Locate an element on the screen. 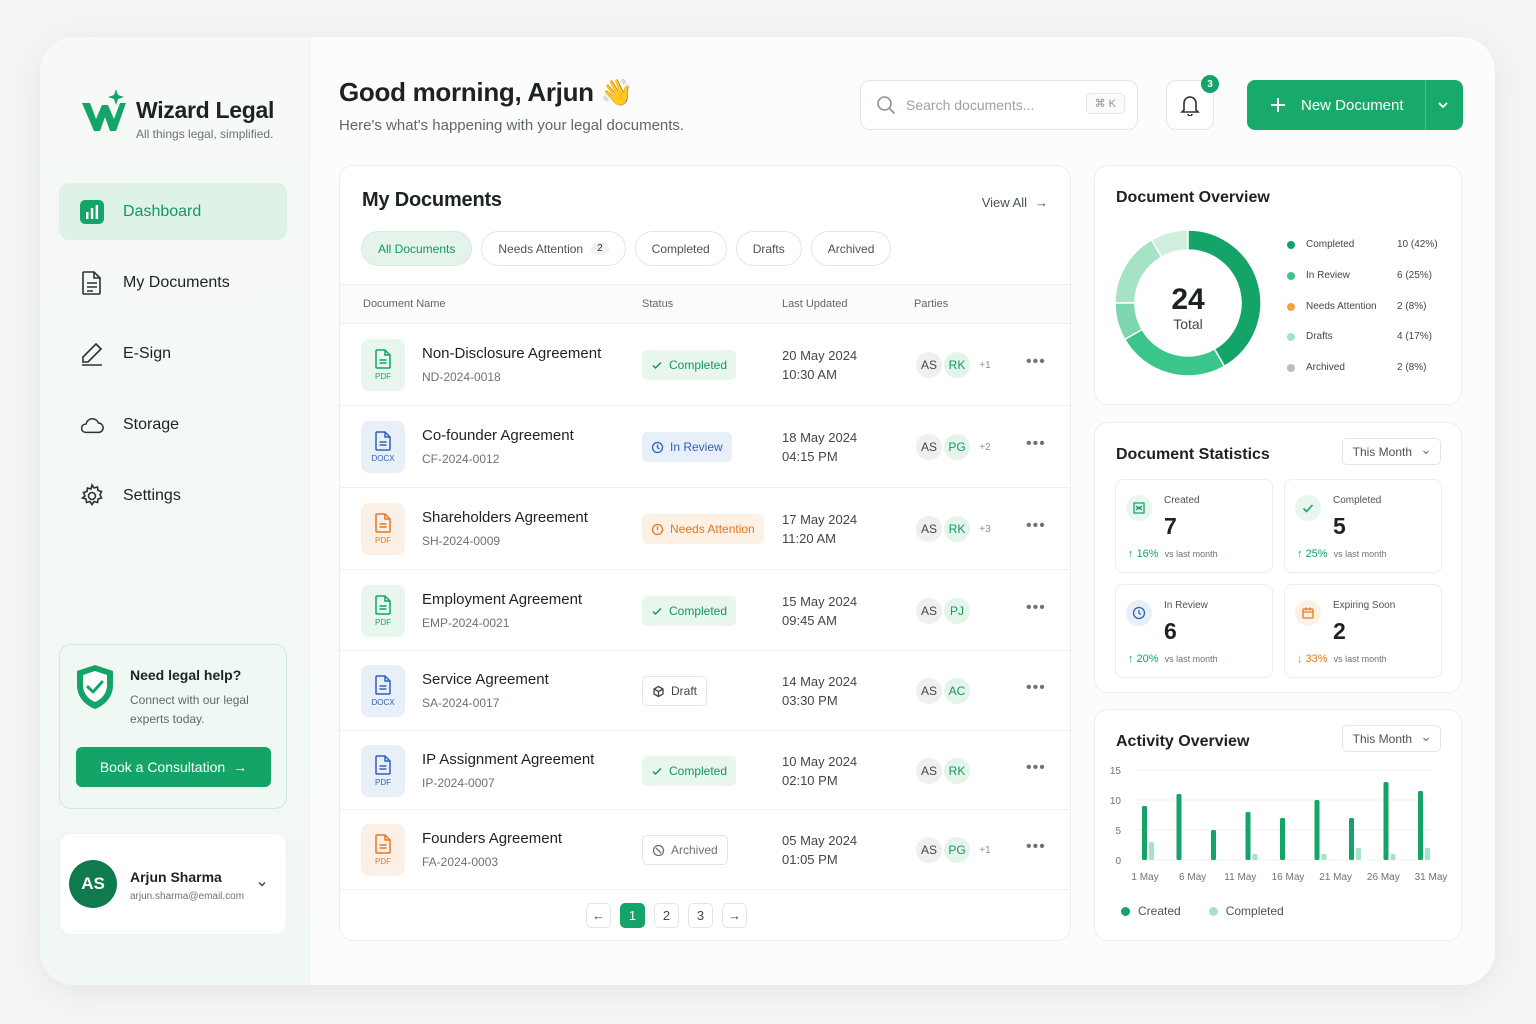  search-box: ⌘ K is located at coordinates (999, 105).